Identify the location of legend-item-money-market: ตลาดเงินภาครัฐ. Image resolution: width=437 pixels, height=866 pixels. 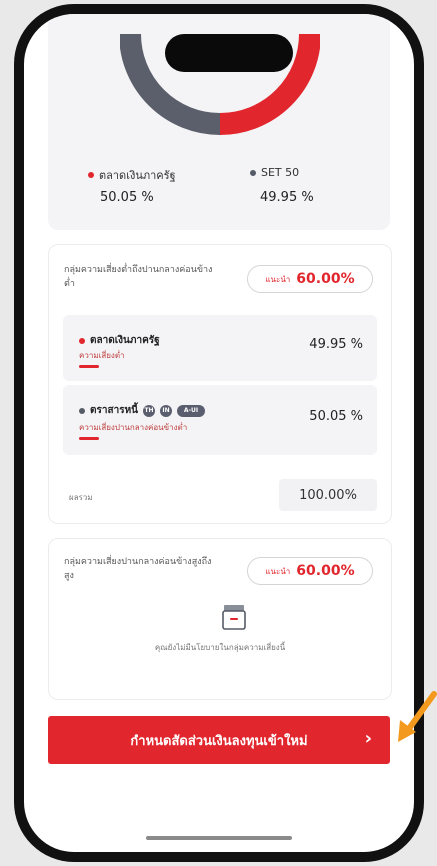
(132, 175).